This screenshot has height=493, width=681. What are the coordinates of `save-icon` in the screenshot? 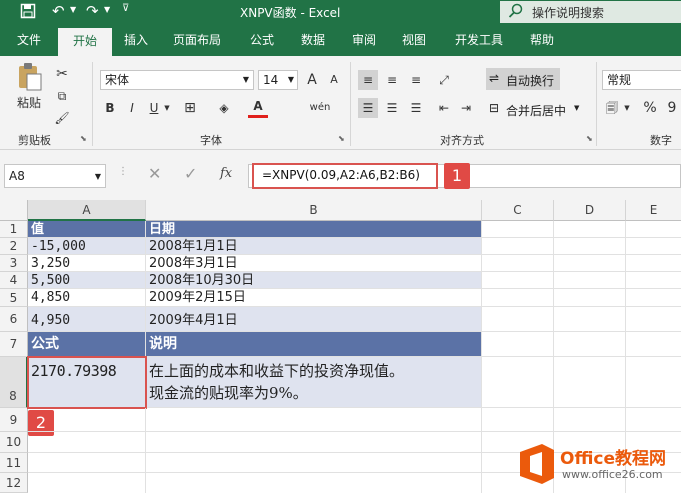 It's located at (28, 11).